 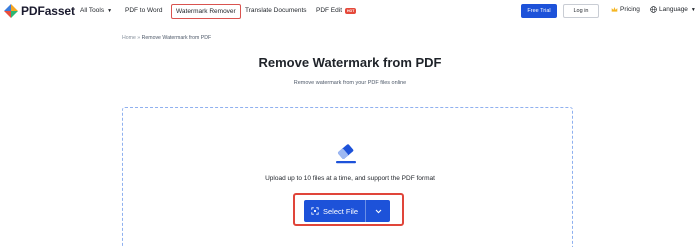 I want to click on nav-watermark-remover-label: Watermark Remover, so click(x=206, y=11).